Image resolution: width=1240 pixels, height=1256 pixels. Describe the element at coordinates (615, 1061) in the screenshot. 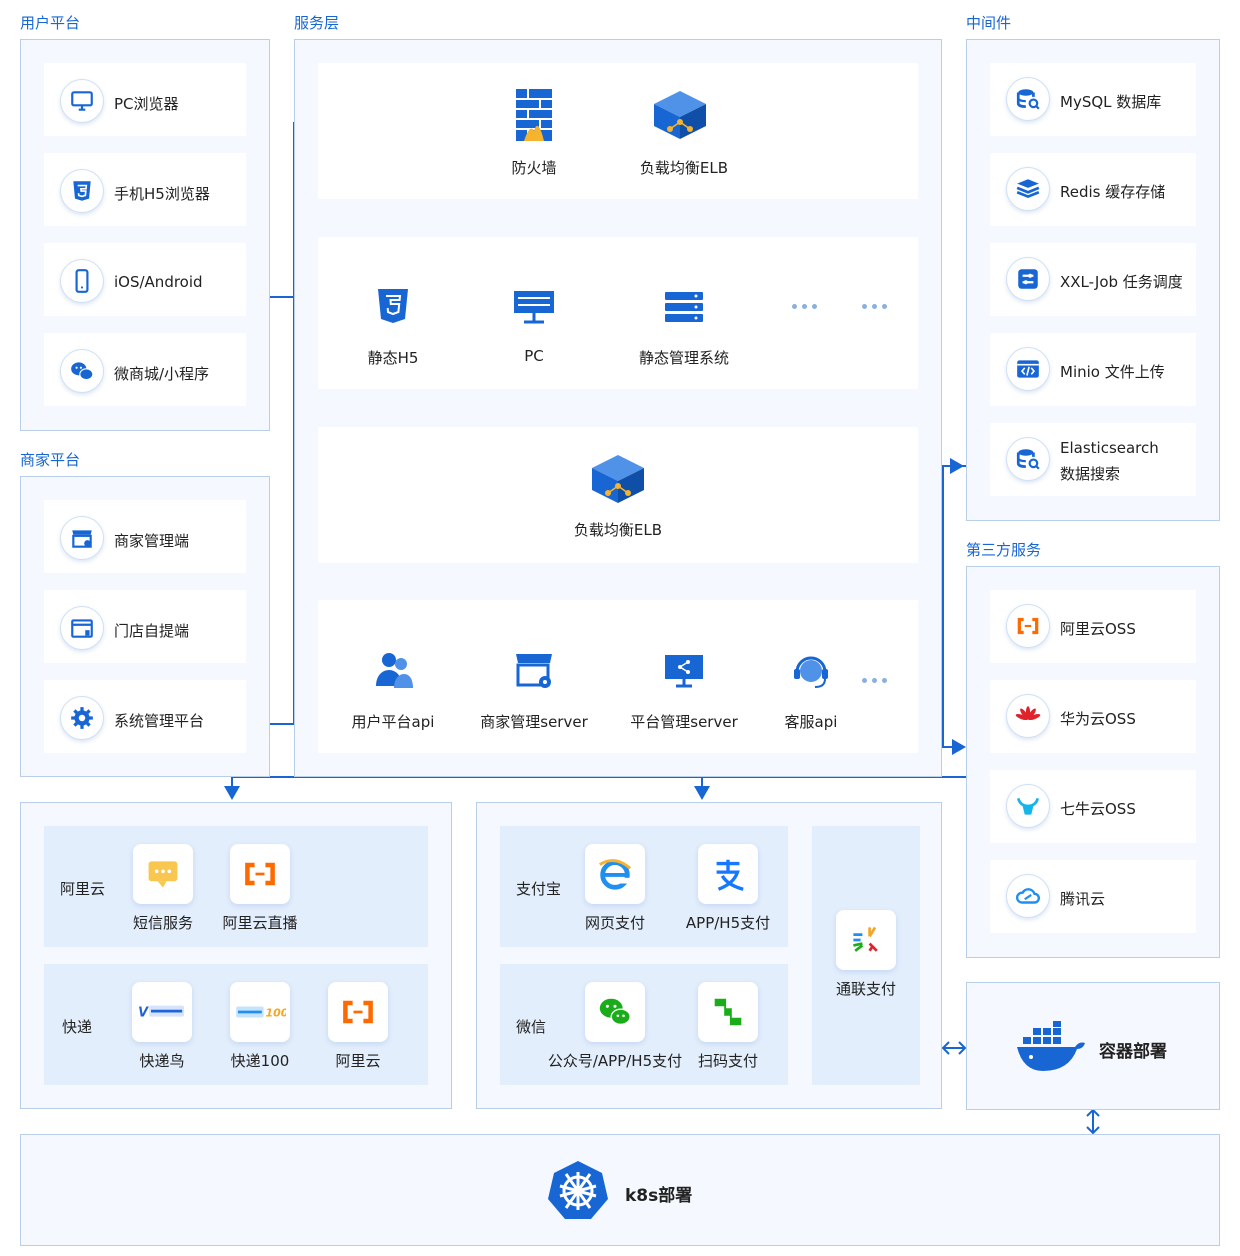

I see `payment-label: 公众号/APP/H5支付` at that location.